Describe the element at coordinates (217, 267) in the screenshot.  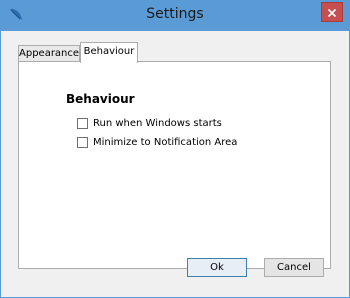
I see `ok-button: Ok` at that location.